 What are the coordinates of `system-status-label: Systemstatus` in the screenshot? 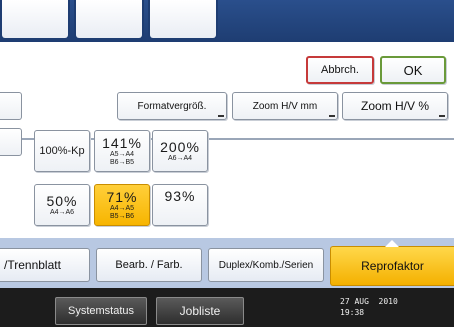 It's located at (101, 311).